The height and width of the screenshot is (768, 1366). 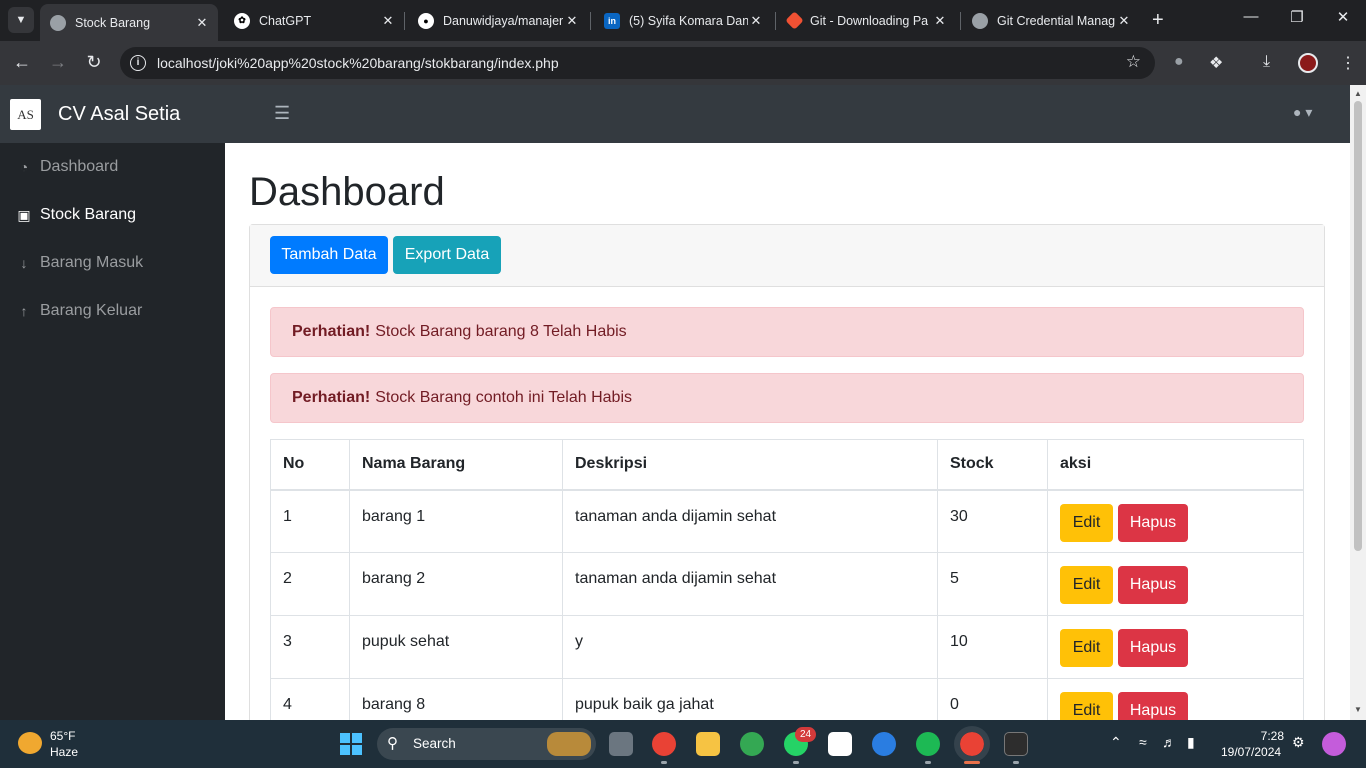 What do you see at coordinates (569, 744) in the screenshot?
I see `search-highlight-image` at bounding box center [569, 744].